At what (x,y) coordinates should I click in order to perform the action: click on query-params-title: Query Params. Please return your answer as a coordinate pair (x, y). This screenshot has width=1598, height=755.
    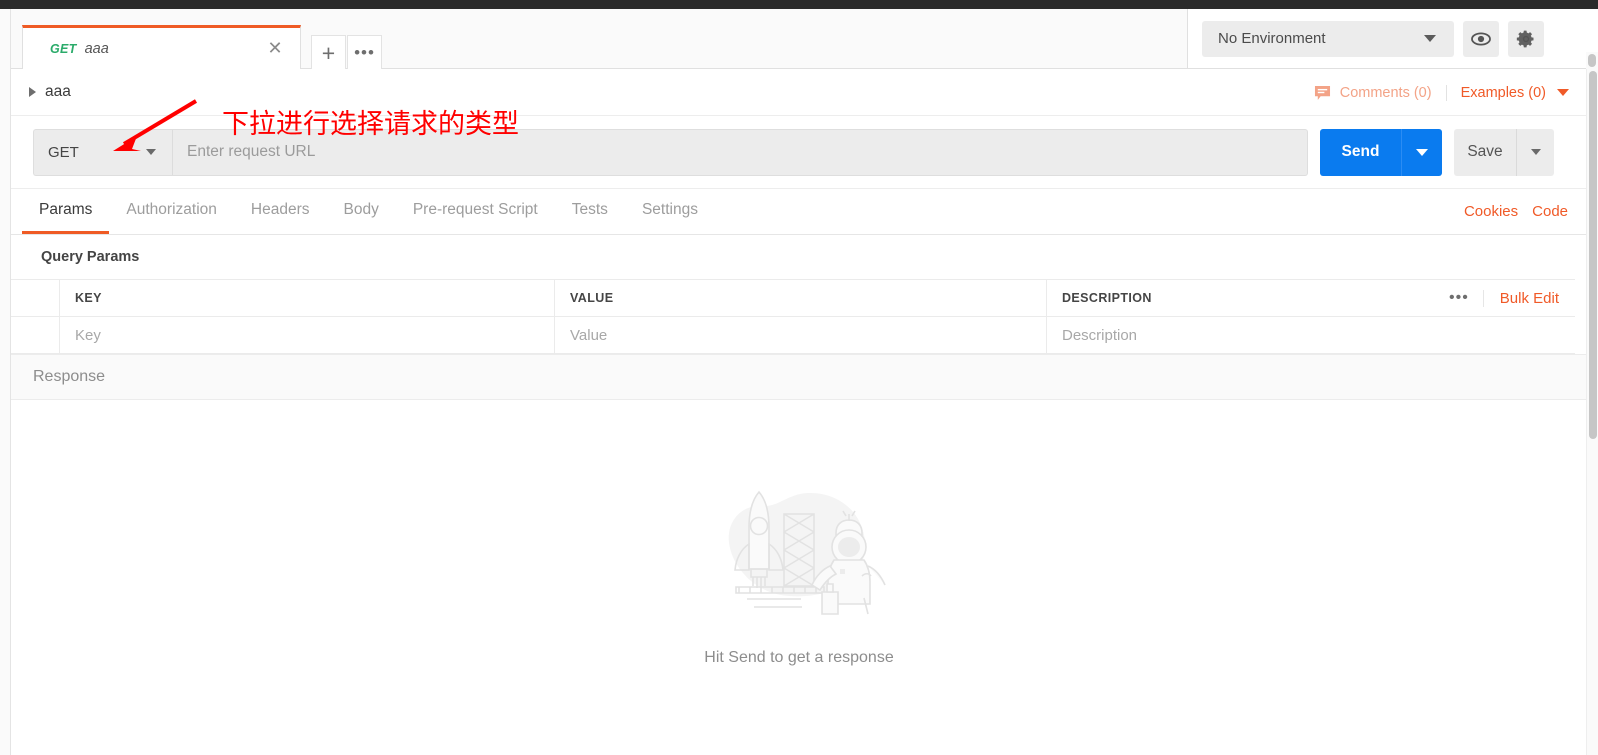
    Looking at the image, I should click on (90, 257).